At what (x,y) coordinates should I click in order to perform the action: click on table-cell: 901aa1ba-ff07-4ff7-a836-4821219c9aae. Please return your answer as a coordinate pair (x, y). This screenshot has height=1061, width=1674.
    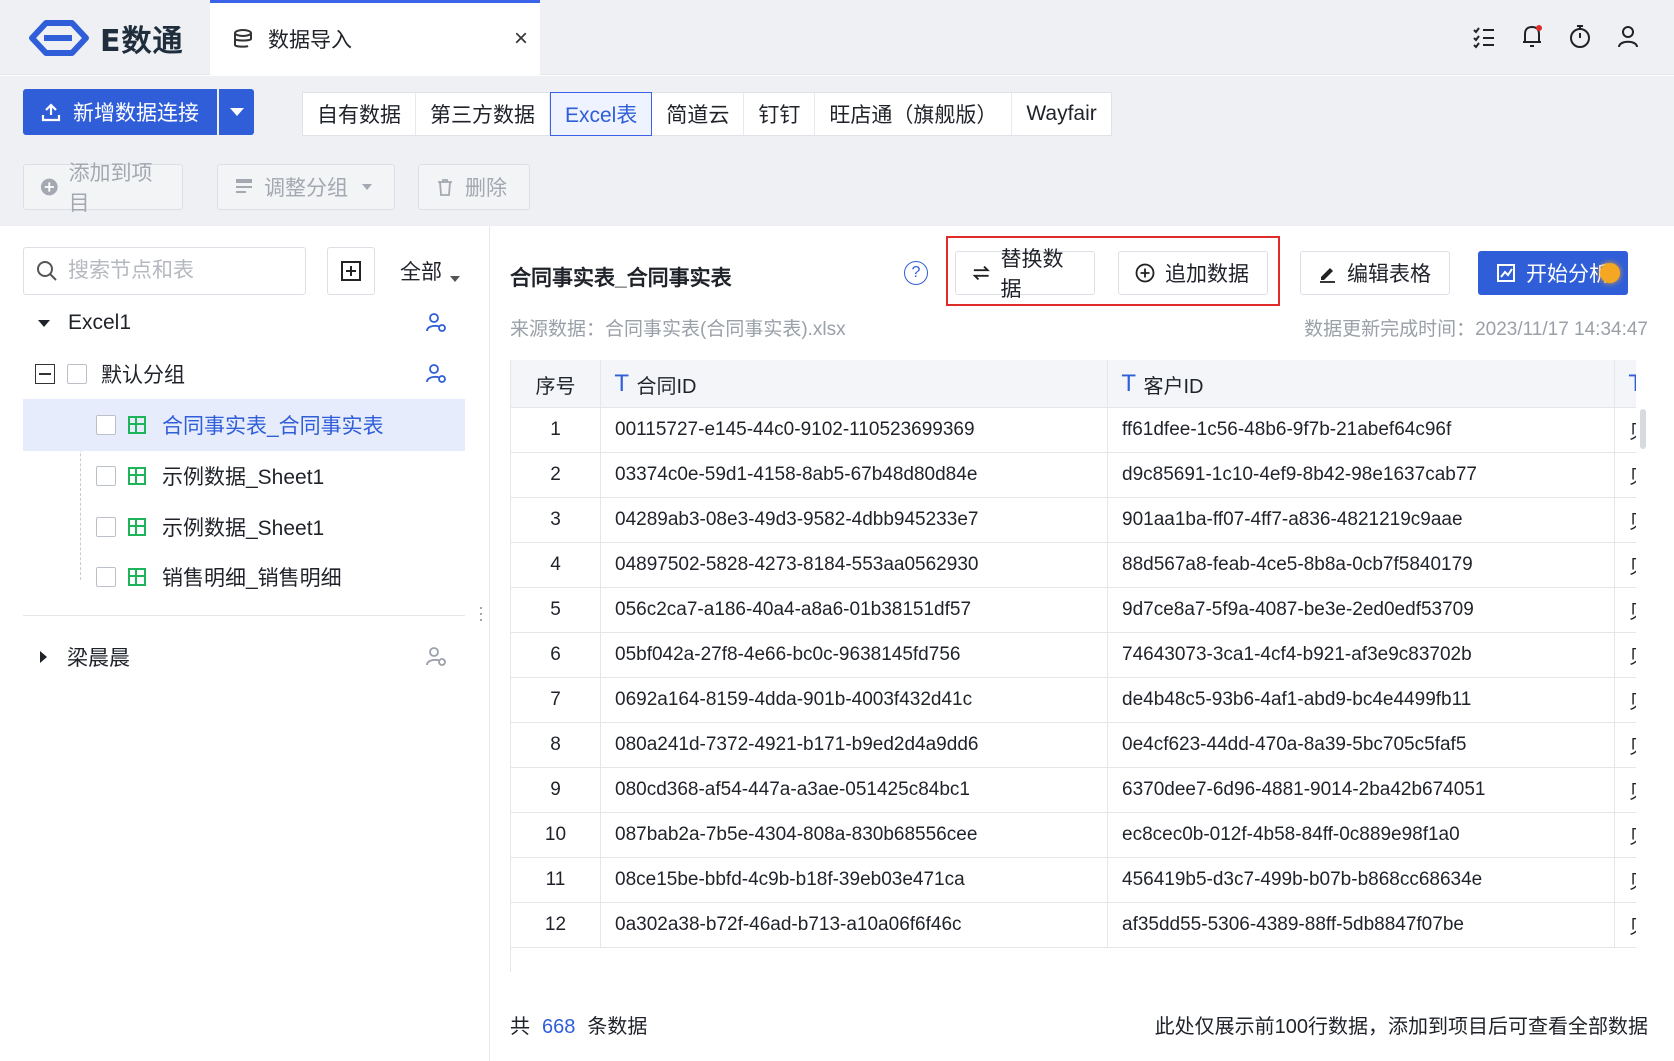
    Looking at the image, I should click on (1361, 520).